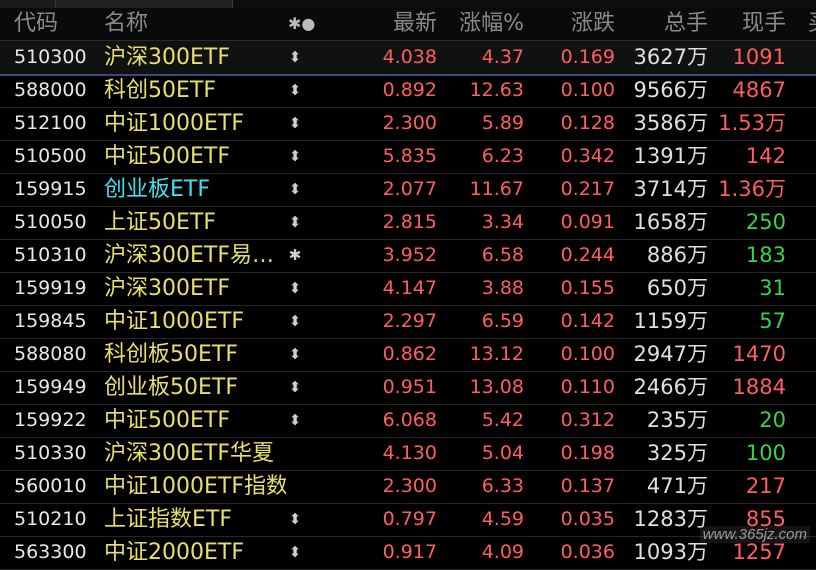 The height and width of the screenshot is (570, 816). I want to click on row-name: 中证1000ETF指数, so click(195, 486).